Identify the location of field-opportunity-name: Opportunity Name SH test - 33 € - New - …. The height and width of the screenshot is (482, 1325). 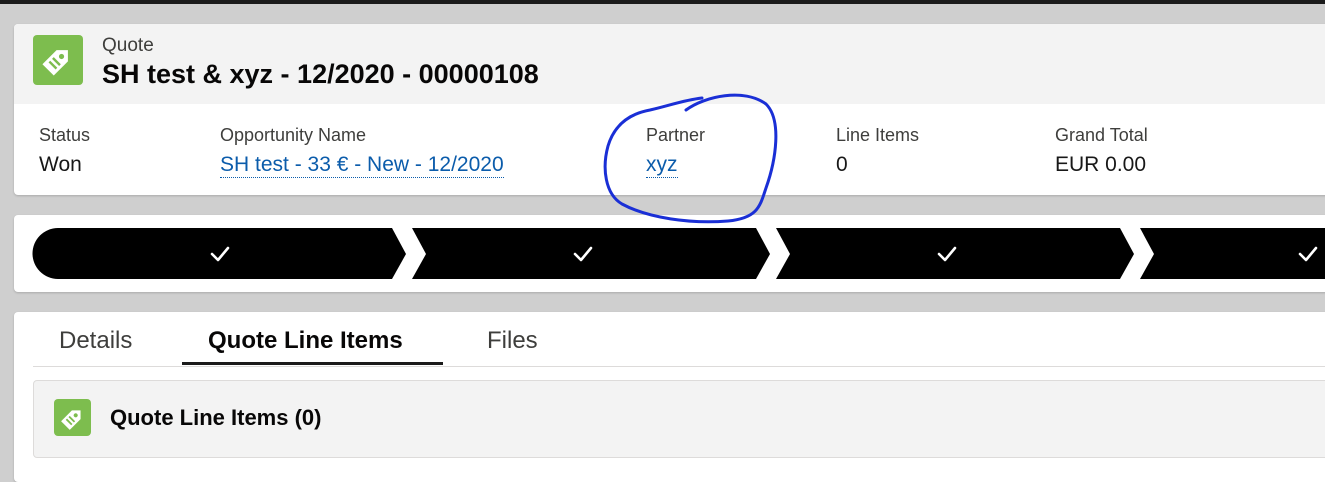
(362, 151).